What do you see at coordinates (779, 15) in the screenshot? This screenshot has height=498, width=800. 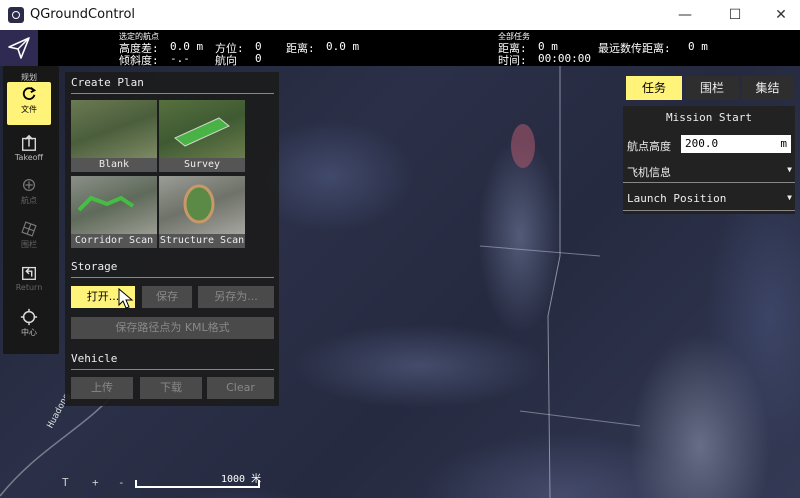 I see `close-button: ✕` at bounding box center [779, 15].